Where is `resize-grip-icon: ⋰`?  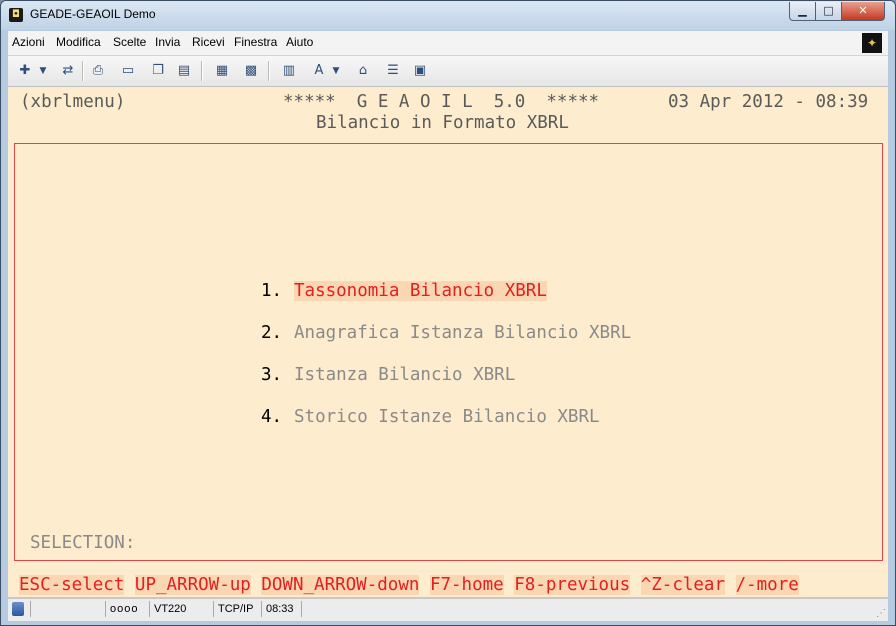 resize-grip-icon: ⋰ is located at coordinates (881, 613).